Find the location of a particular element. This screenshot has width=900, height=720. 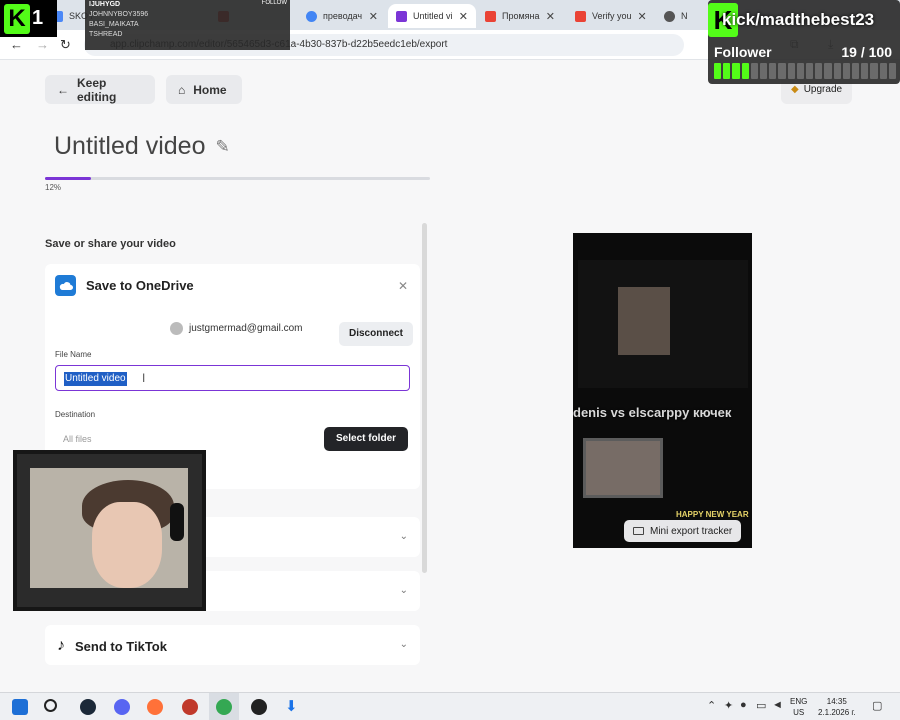

file-name-label: File Name is located at coordinates (73, 354).